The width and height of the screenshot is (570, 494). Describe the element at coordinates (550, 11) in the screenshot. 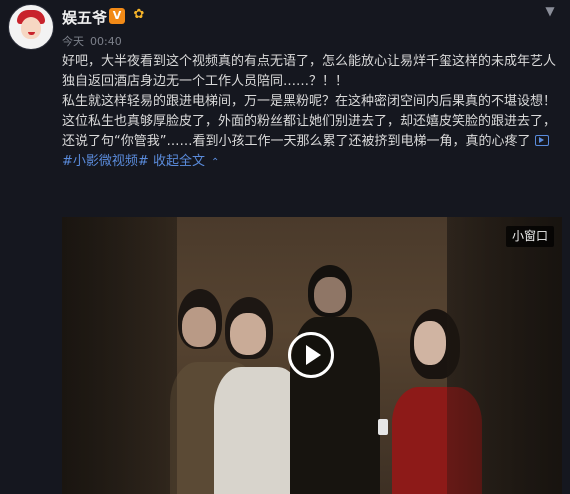

I see `chevron-down-icon: ▼` at that location.